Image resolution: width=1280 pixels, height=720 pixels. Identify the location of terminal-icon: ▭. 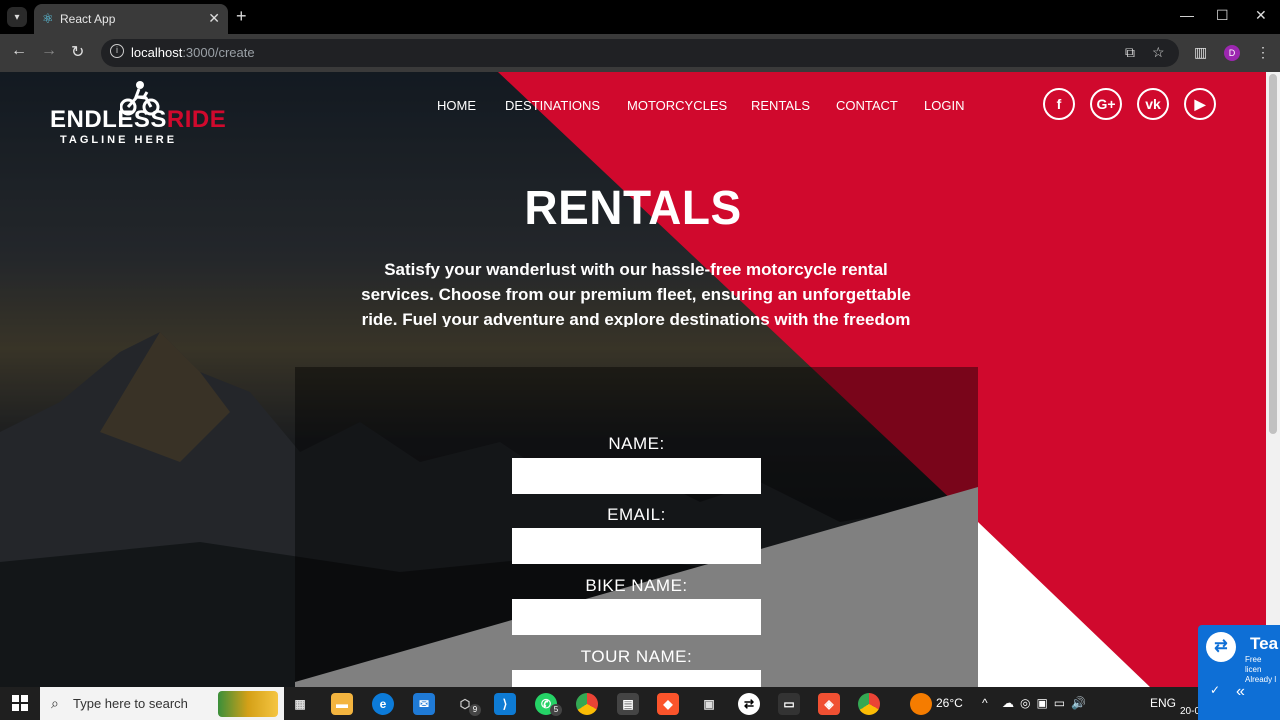
(789, 704).